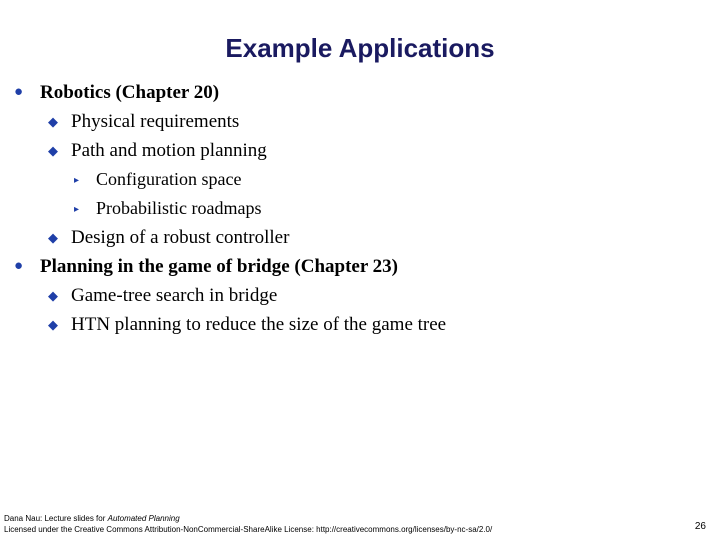 The width and height of the screenshot is (720, 540). I want to click on bullet-item: ▸ Probabilistic roadmaps, so click(360, 212).